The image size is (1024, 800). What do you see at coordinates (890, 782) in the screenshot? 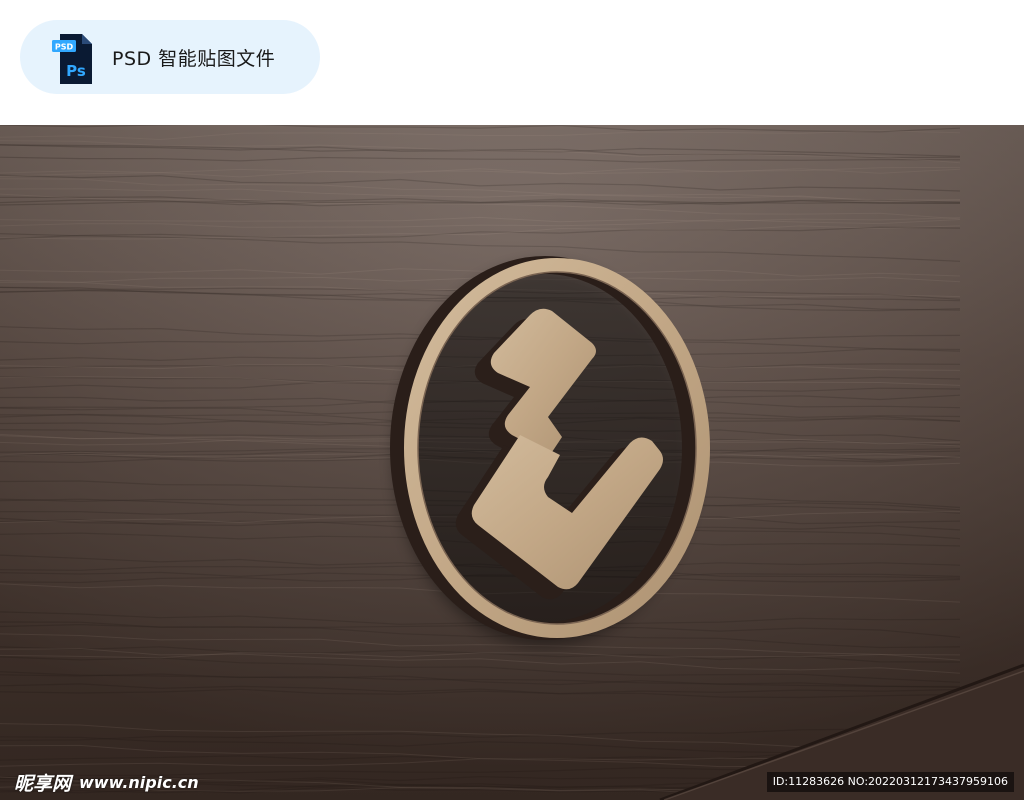
I see `watermark-id: ID:11283626 NO:20220312173437959106` at bounding box center [890, 782].